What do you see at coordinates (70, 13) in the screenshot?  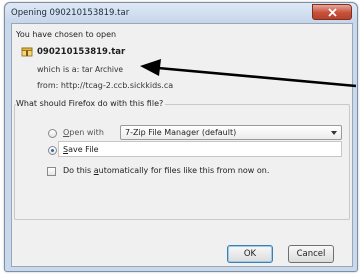 I see `window-title: Opening 090210153819.tar` at bounding box center [70, 13].